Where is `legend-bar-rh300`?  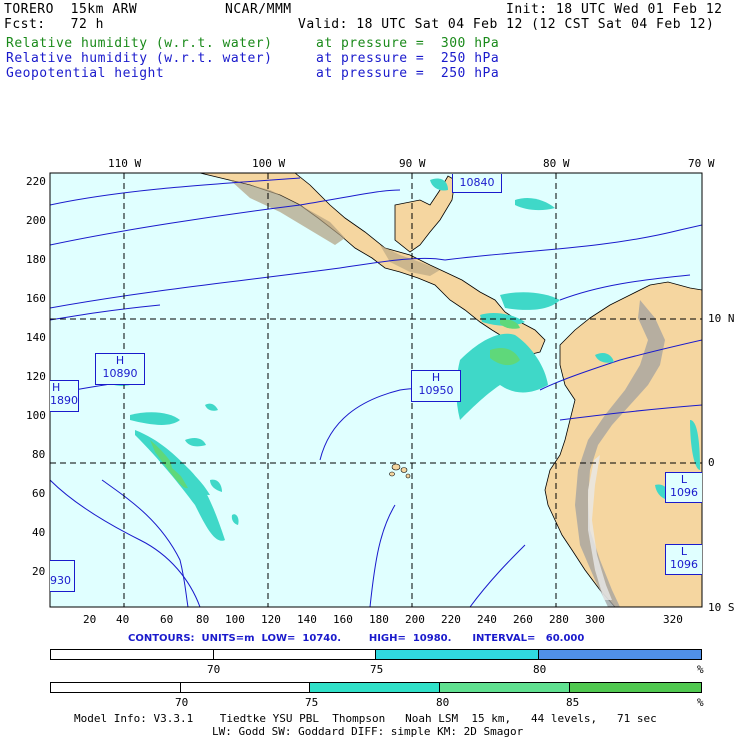
legend-bar-rh300 is located at coordinates (376, 687).